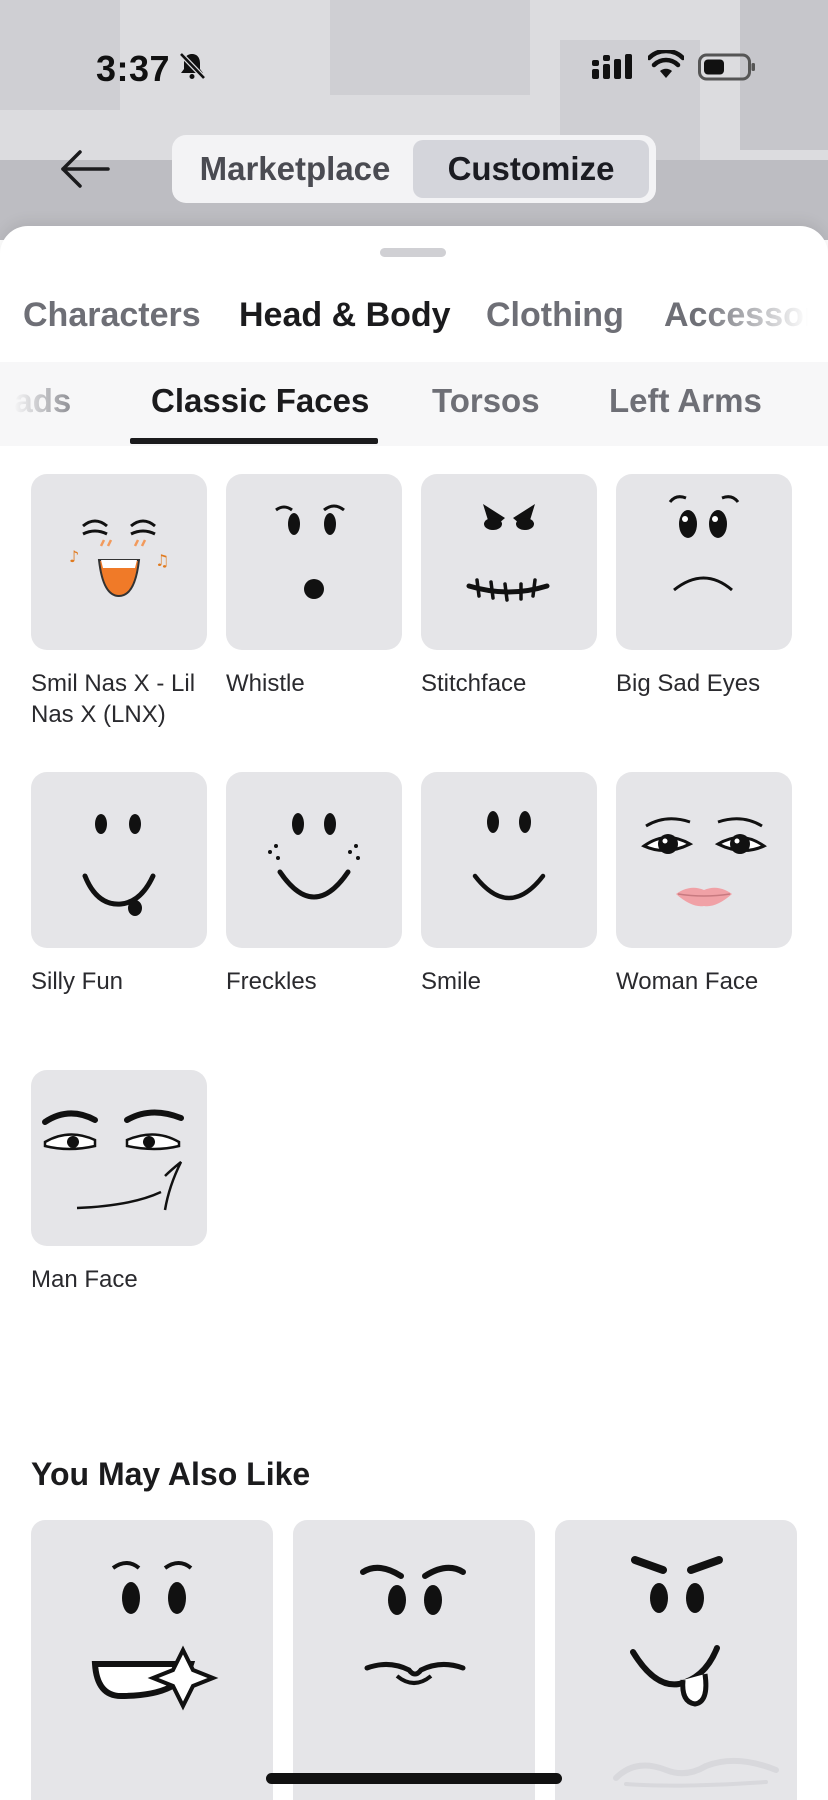 The width and height of the screenshot is (828, 1800). I want to click on big-sad-eyes-face-icon, so click(704, 562).